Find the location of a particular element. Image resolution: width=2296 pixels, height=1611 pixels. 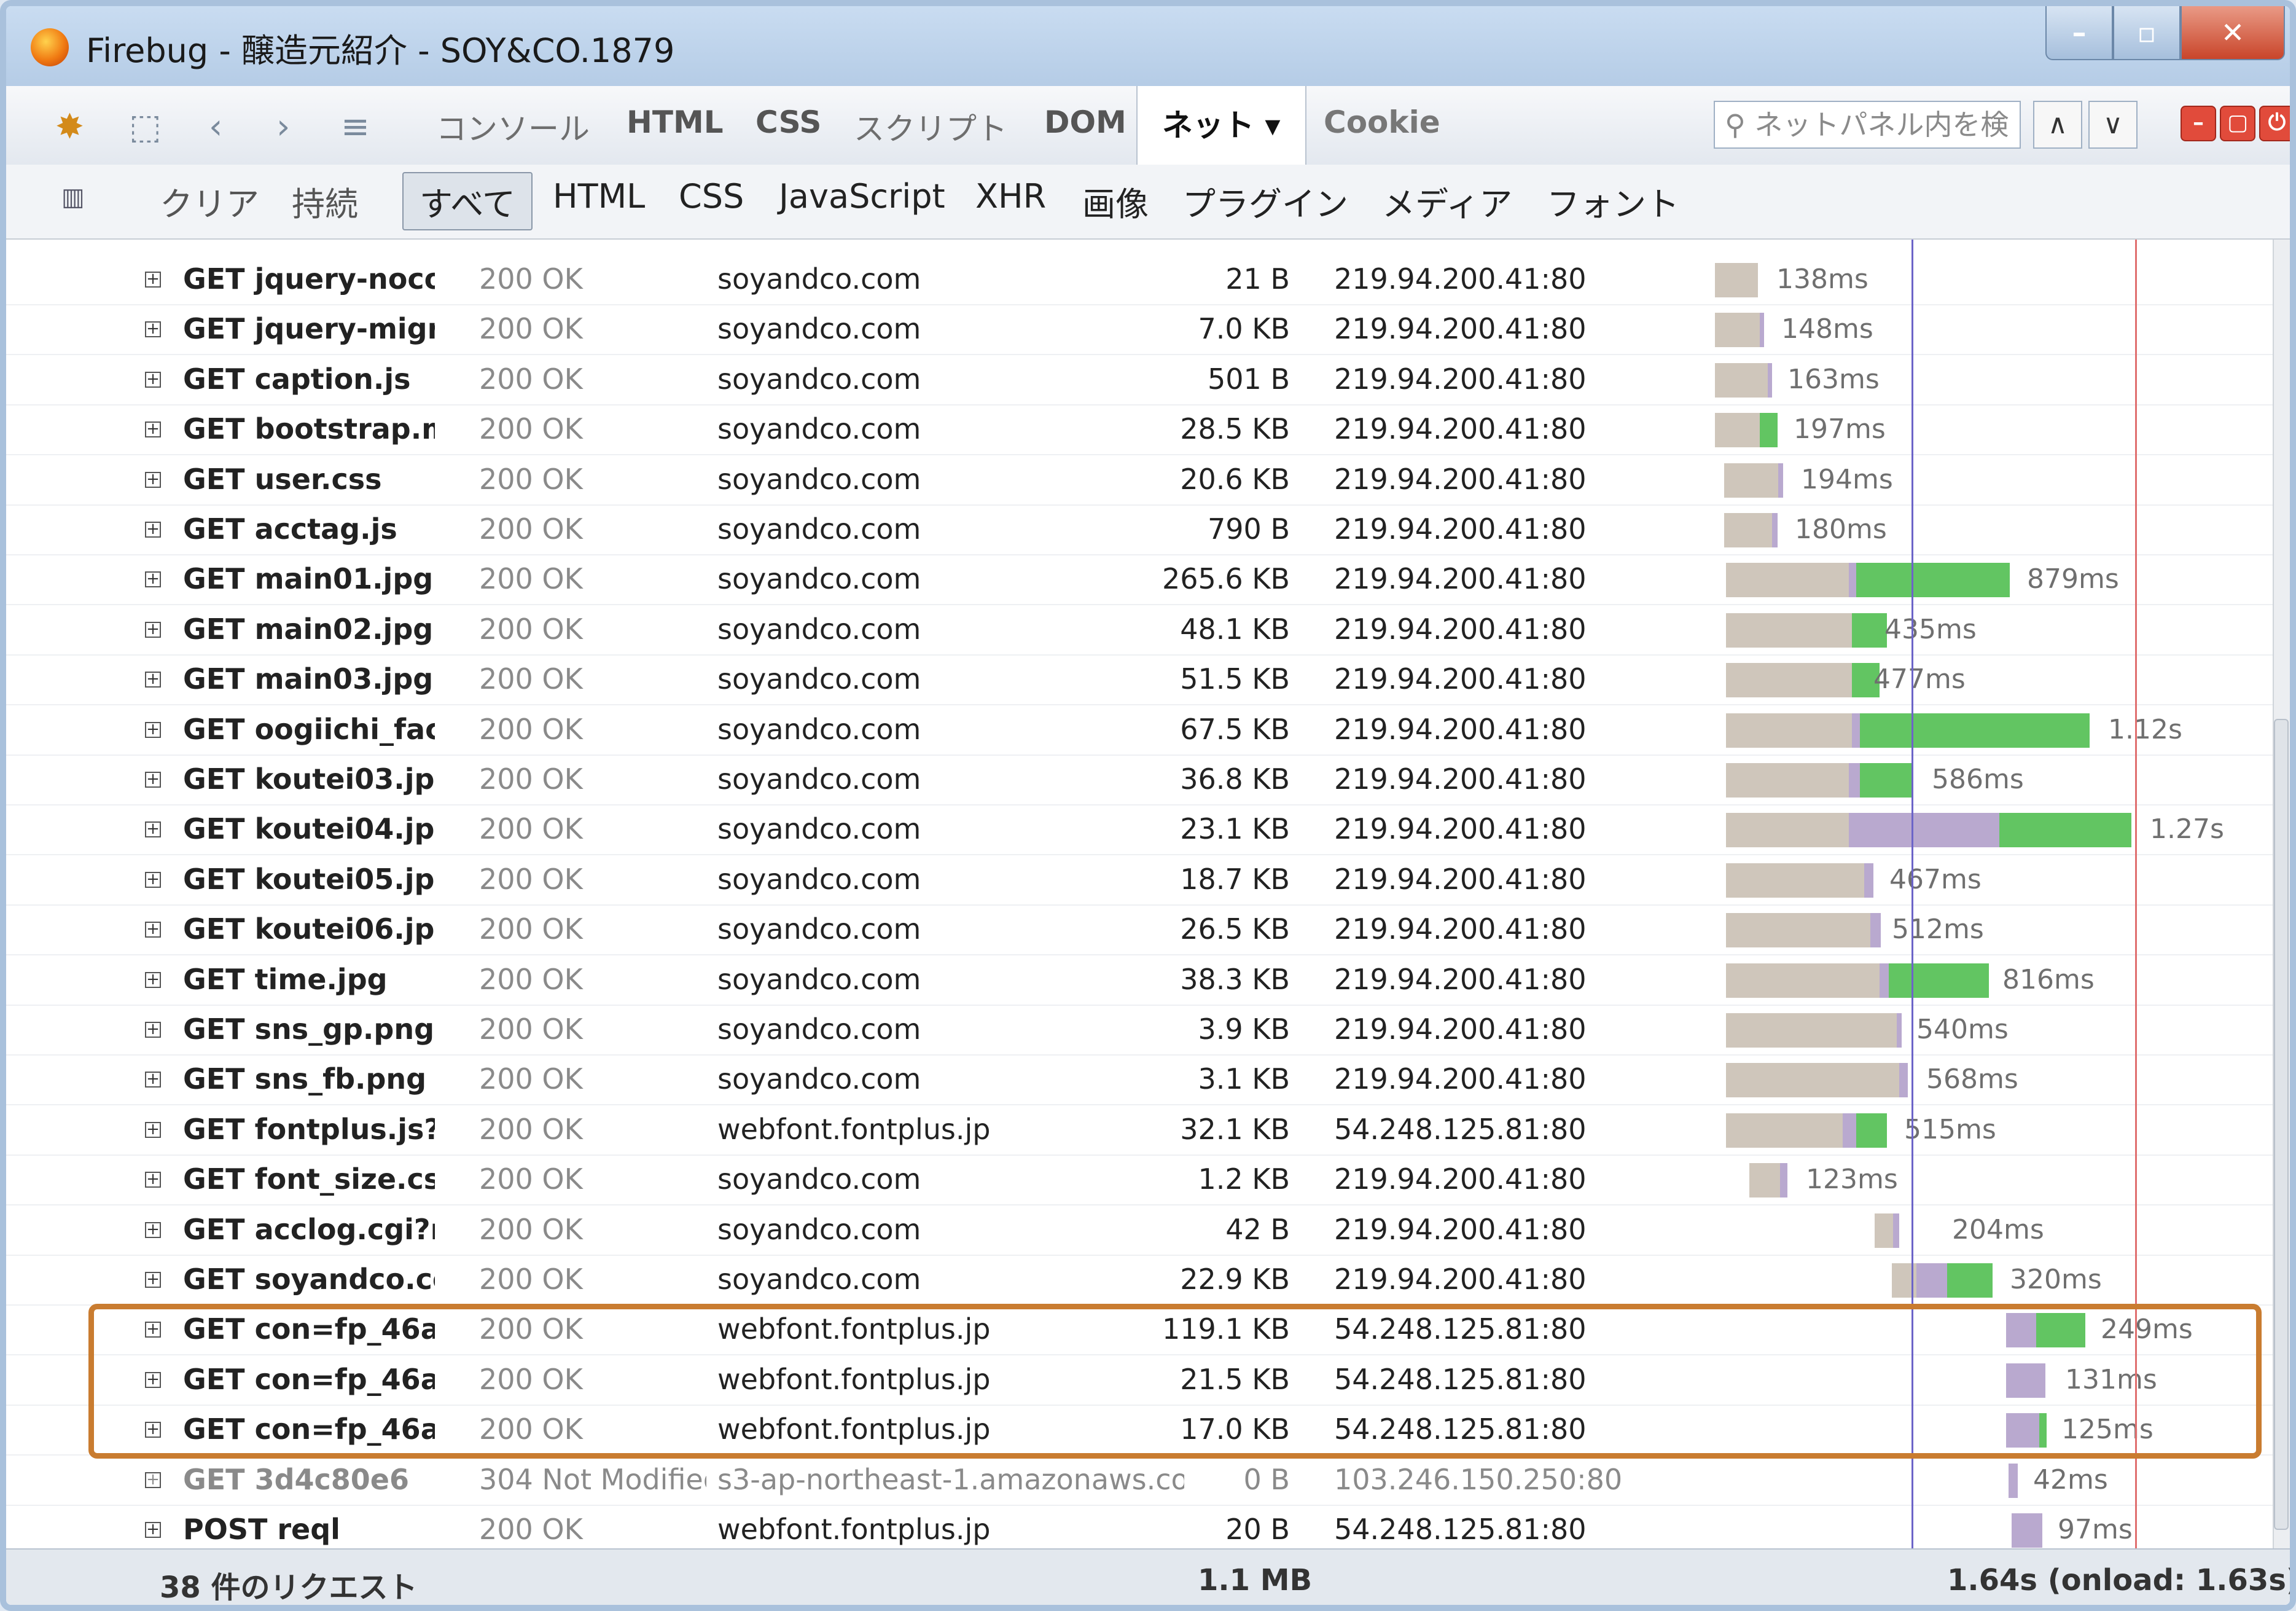

tab-console: コンソール is located at coordinates (513, 126).